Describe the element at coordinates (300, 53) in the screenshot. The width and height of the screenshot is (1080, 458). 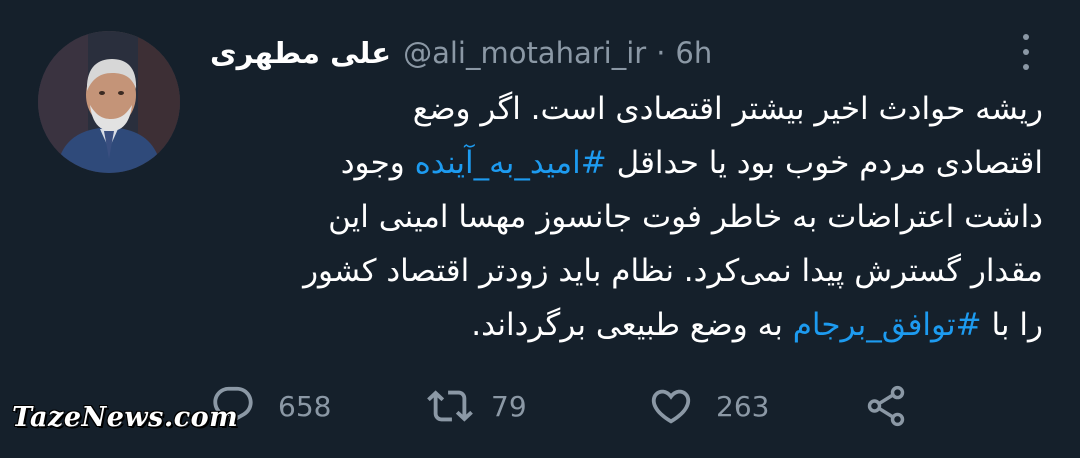
I see `display-name: علی مطهری` at that location.